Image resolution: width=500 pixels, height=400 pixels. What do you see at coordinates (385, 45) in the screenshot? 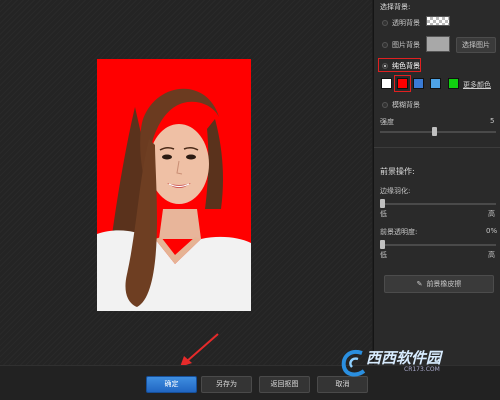
I see `image-bg-radio` at bounding box center [385, 45].